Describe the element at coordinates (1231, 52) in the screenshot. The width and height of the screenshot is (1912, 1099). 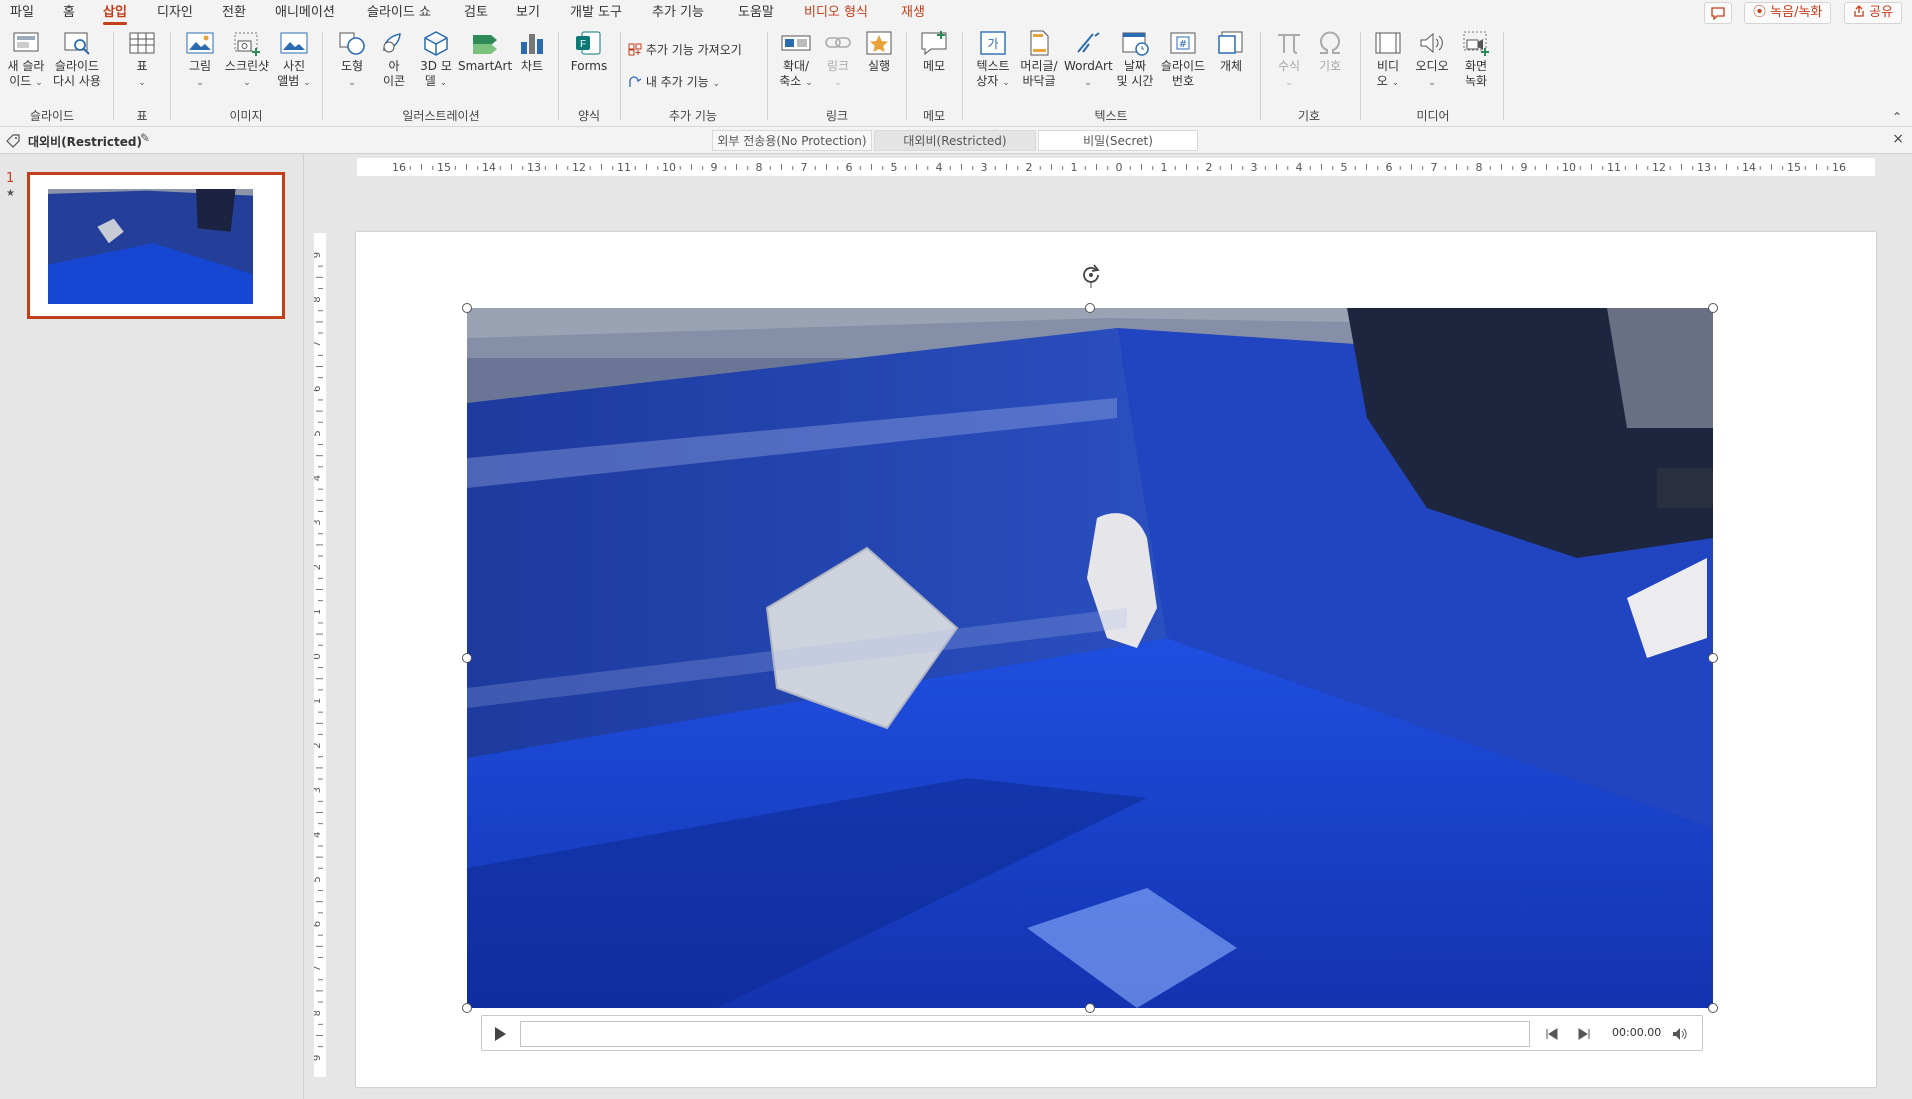
I see `object-button: 개체` at that location.